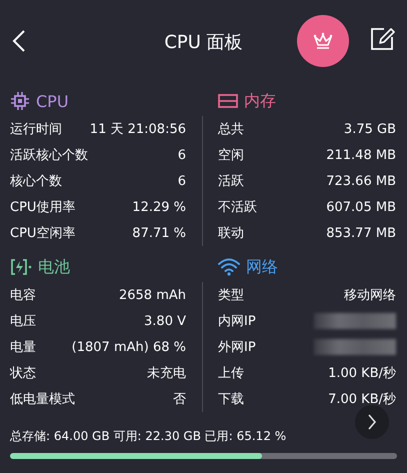 Image resolution: width=407 pixels, height=473 pixels. Describe the element at coordinates (166, 373) in the screenshot. I see `row-value: 未充电` at that location.